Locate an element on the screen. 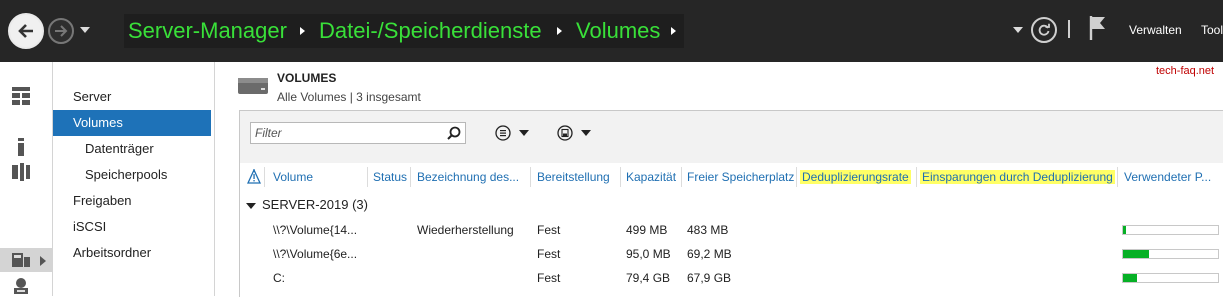 This screenshot has width=1223, height=297. nav-item-freigaben: Freigaben is located at coordinates (132, 201).